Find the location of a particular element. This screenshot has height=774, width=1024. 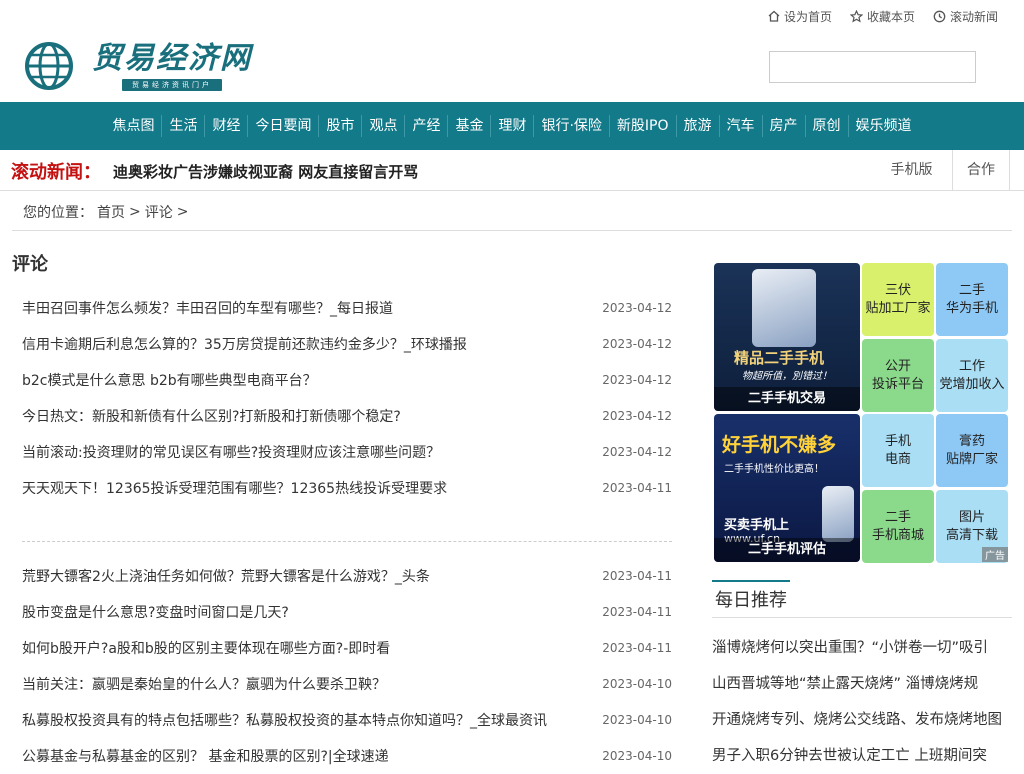

ad-mid-text: 买卖手机上 is located at coordinates (757, 525).